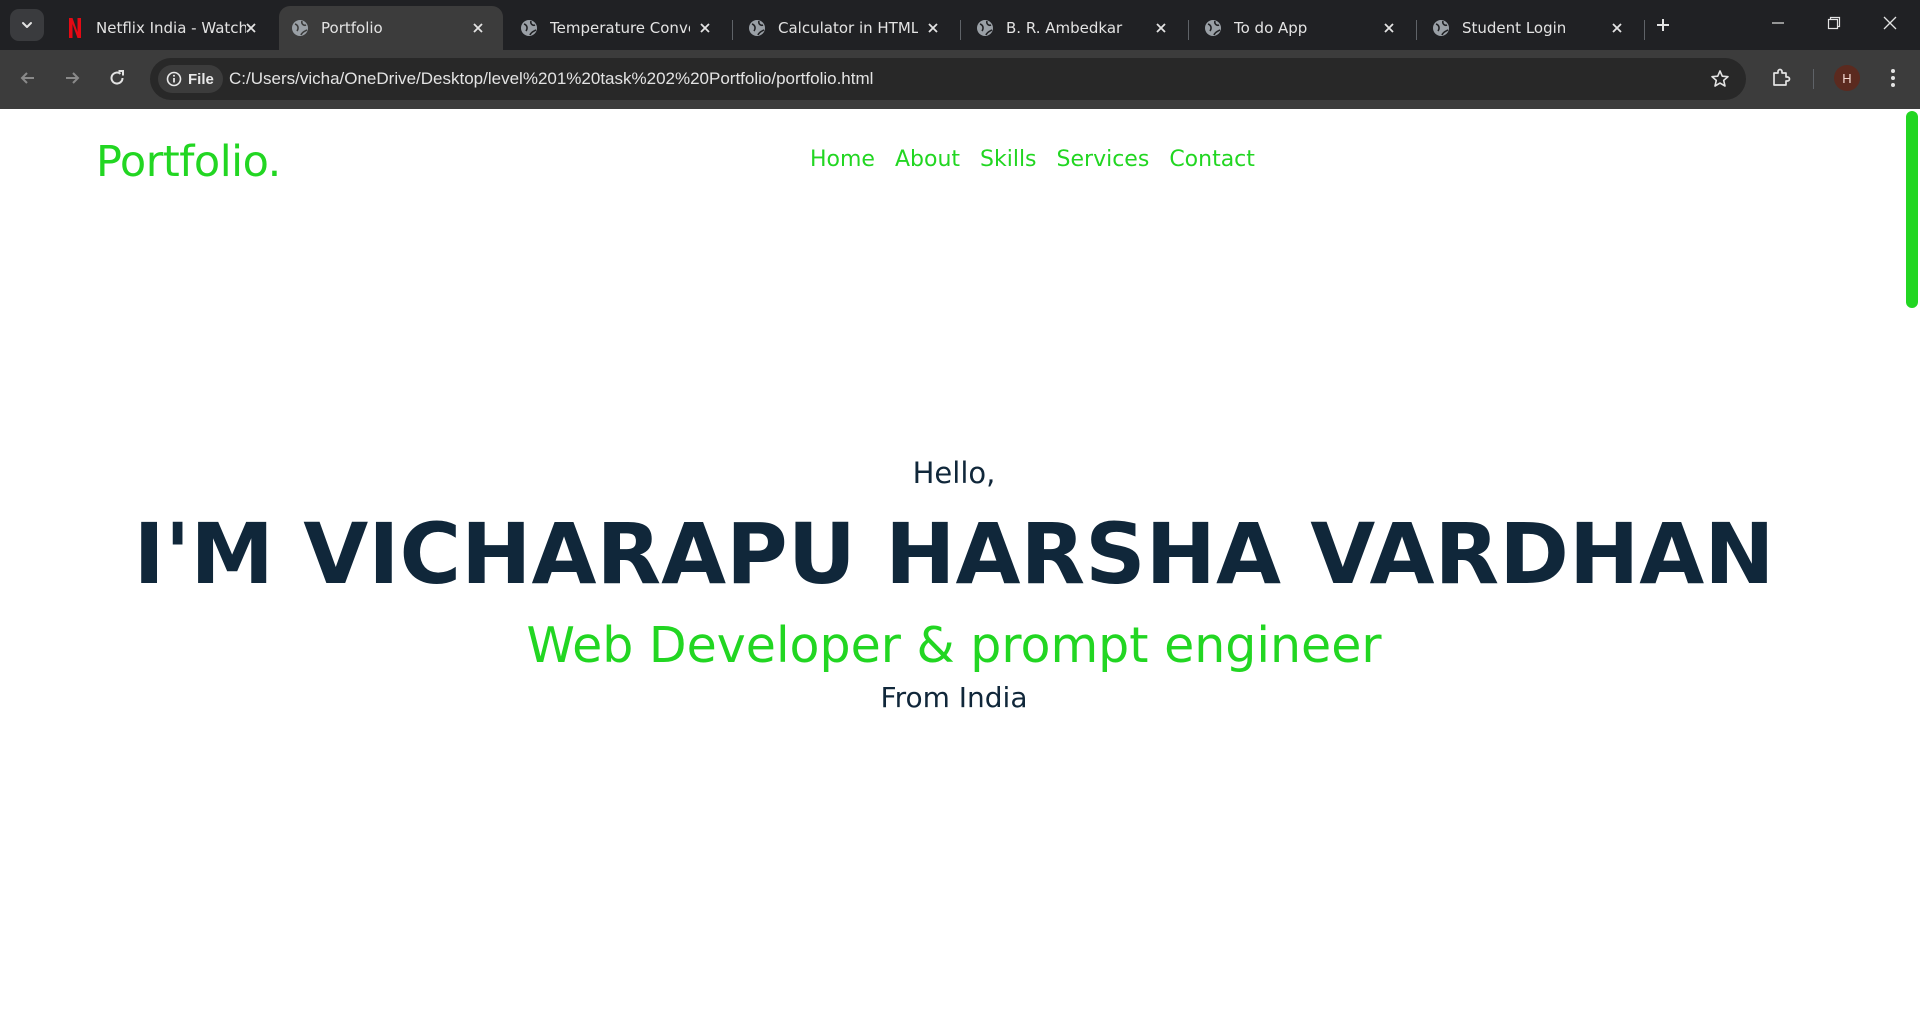  Describe the element at coordinates (954, 697) in the screenshot. I see `hero-location: From India` at that location.